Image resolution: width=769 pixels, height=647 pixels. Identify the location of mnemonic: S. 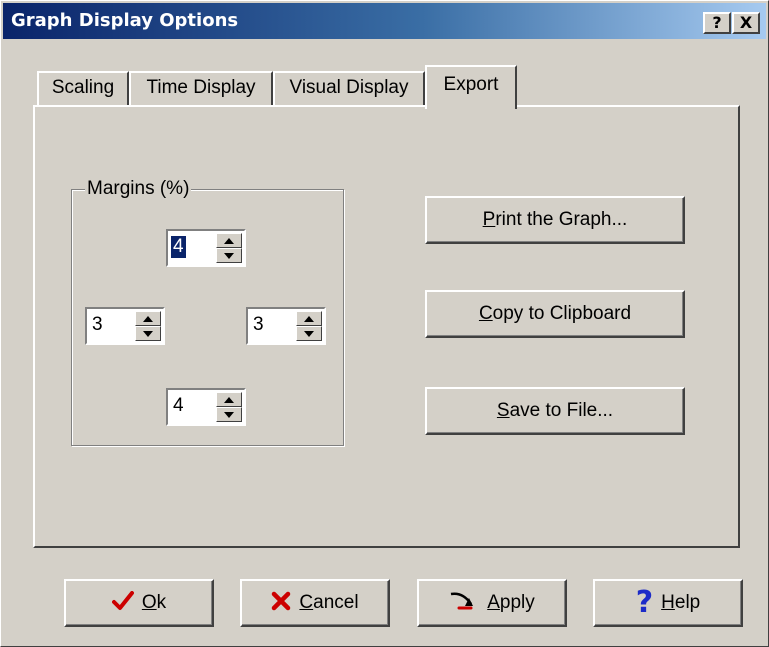
(503, 410).